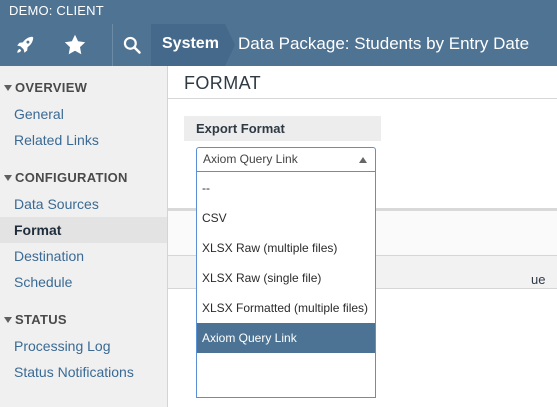 The width and height of the screenshot is (557, 407). I want to click on breadcrumb-system: System, so click(188, 45).